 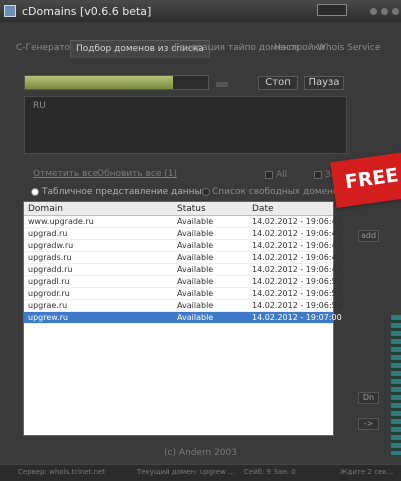 What do you see at coordinates (297, 281) in the screenshot?
I see `cell-date: 14.02.2012 - 19:06:52` at bounding box center [297, 281].